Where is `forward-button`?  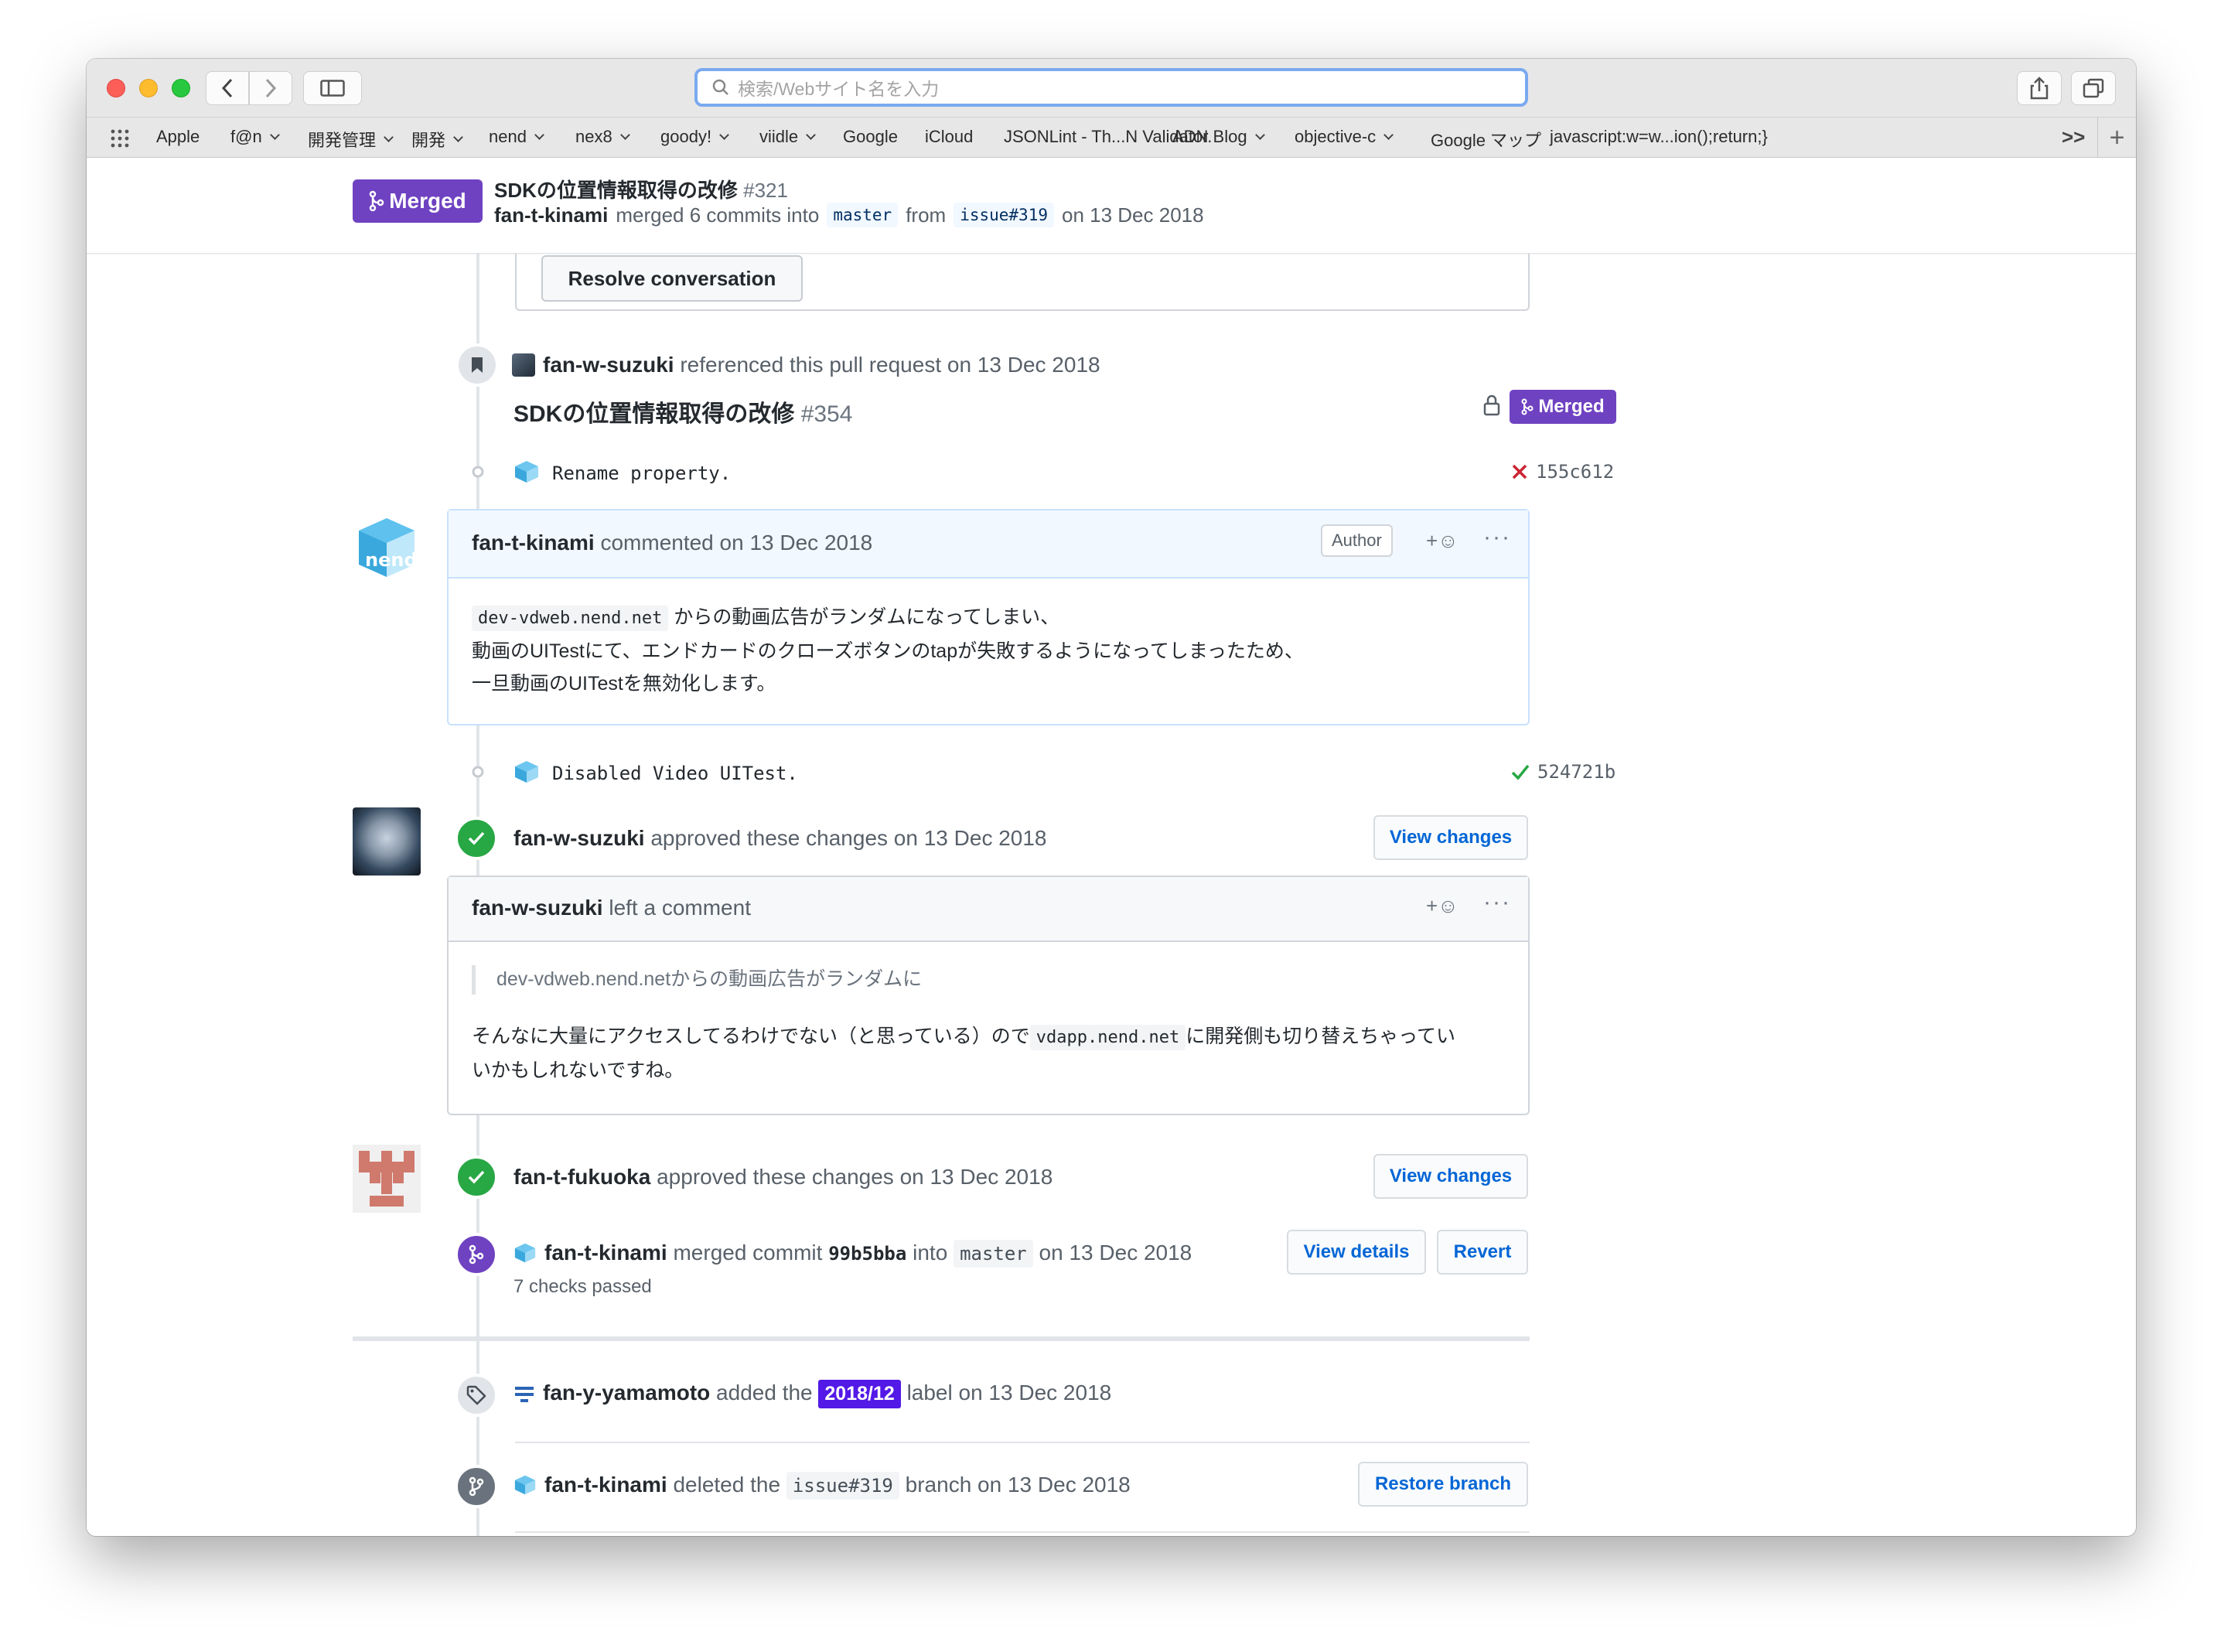
forward-button is located at coordinates (270, 88).